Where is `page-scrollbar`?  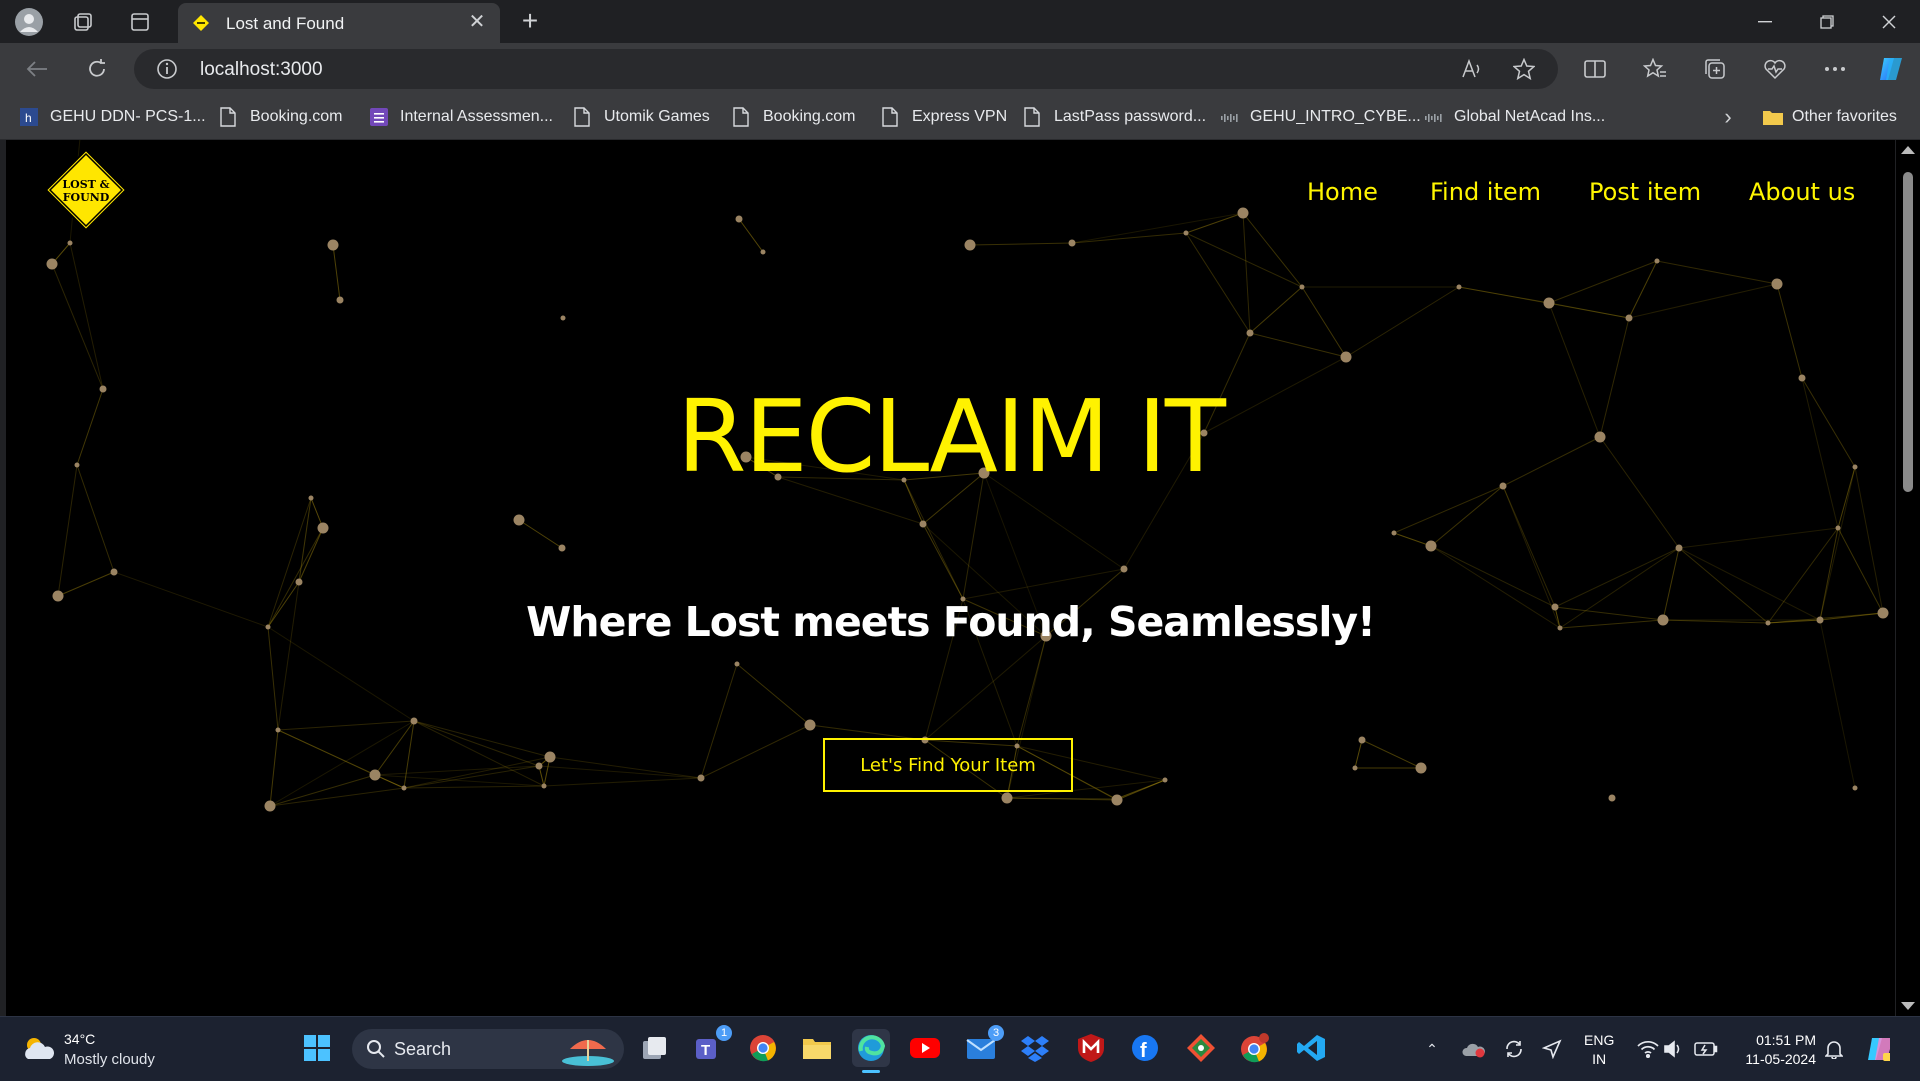
page-scrollbar is located at coordinates (1908, 578).